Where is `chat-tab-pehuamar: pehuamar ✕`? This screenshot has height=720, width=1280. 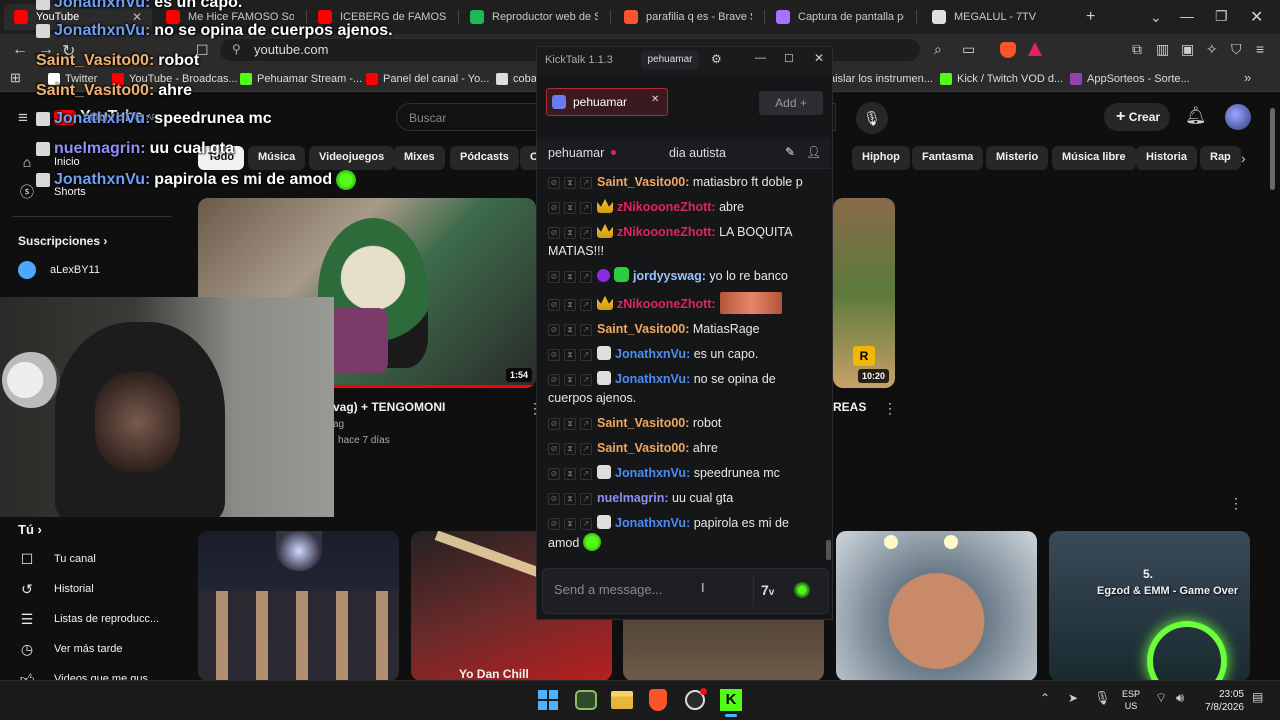 chat-tab-pehuamar: pehuamar ✕ is located at coordinates (607, 102).